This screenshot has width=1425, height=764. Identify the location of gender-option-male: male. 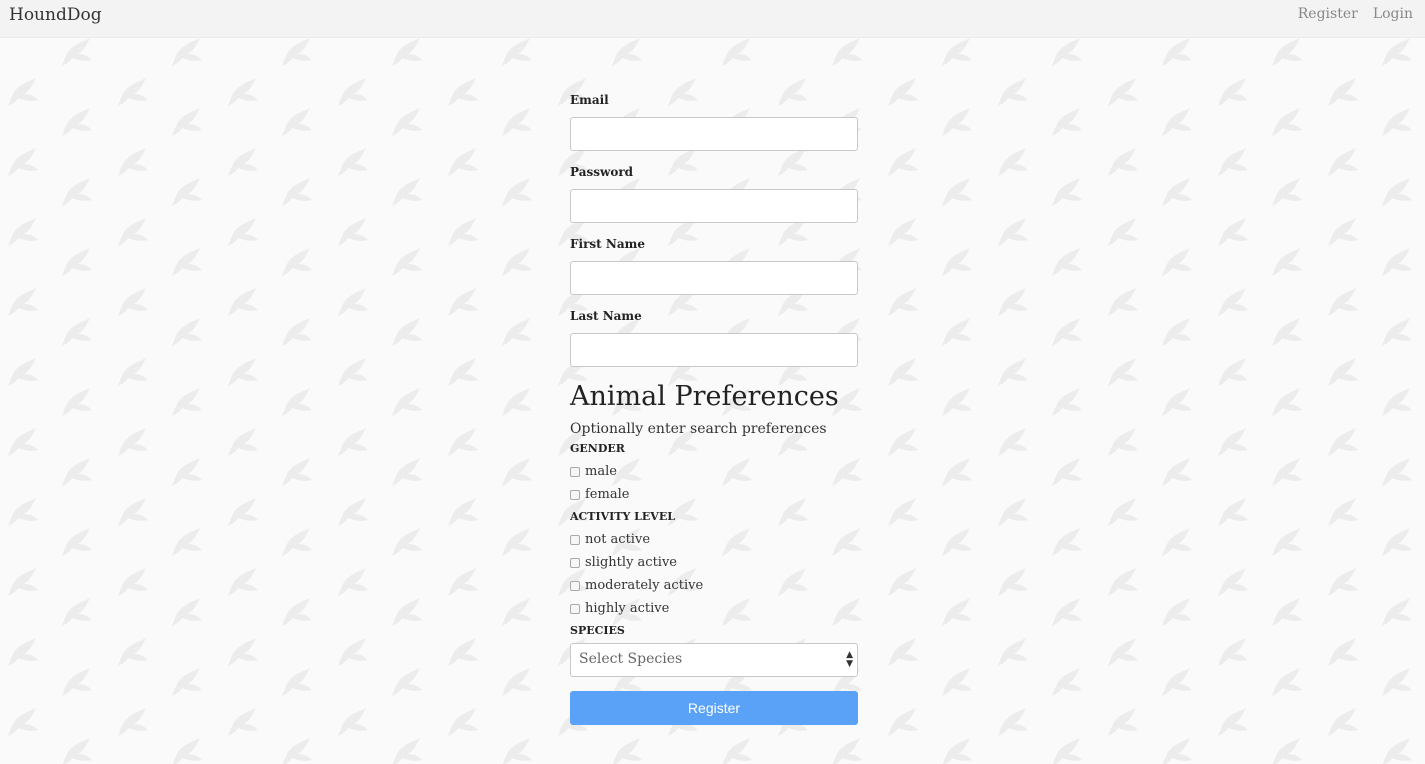
(714, 471).